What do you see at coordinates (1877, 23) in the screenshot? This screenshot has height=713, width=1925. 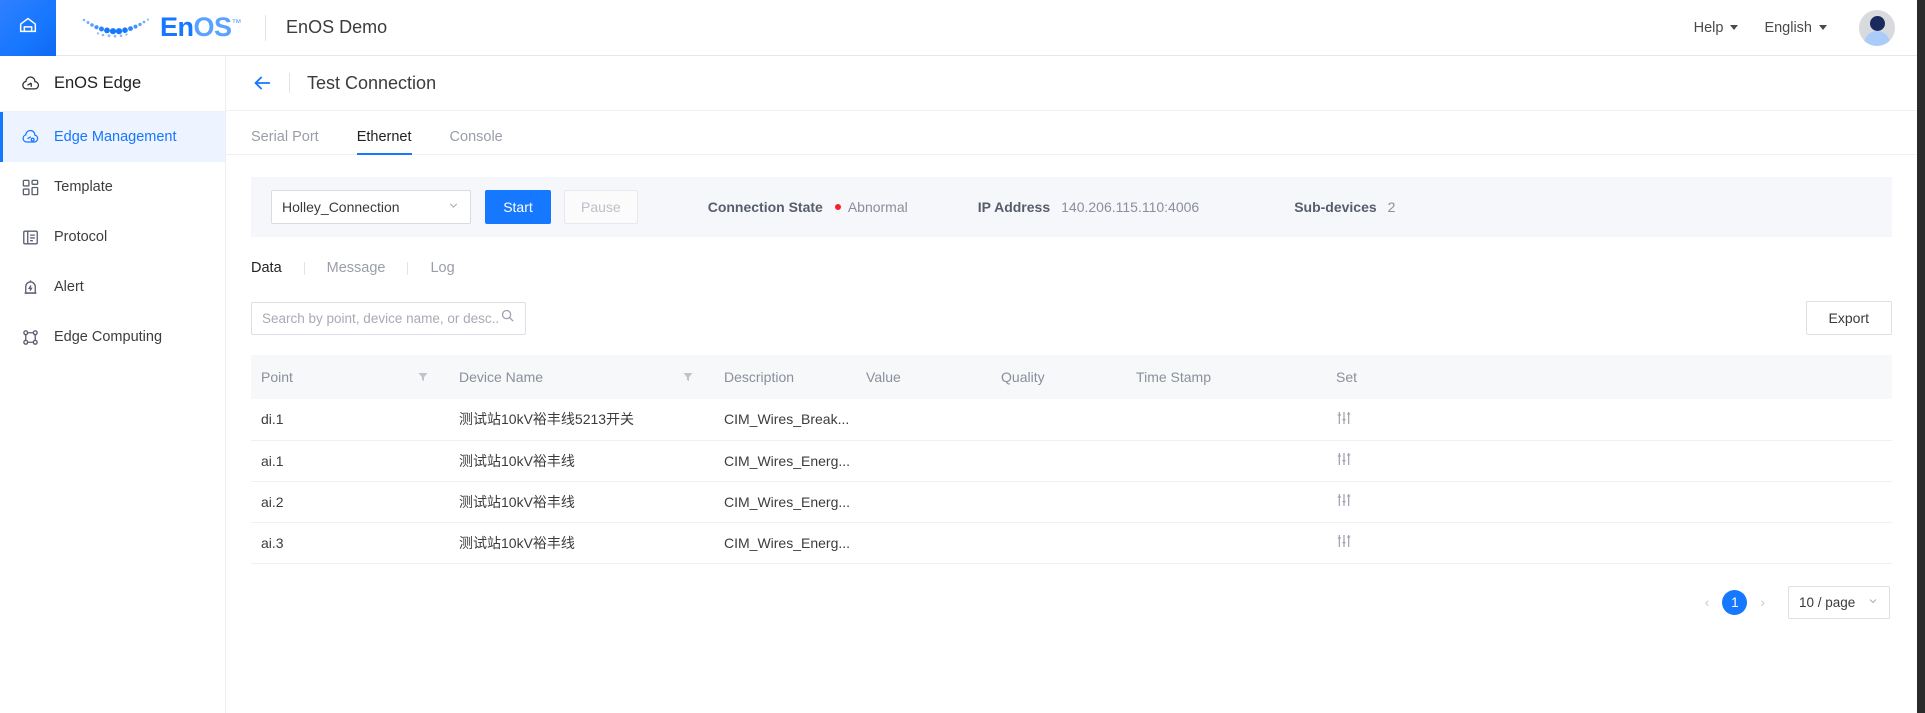 I see `avatar-head` at bounding box center [1877, 23].